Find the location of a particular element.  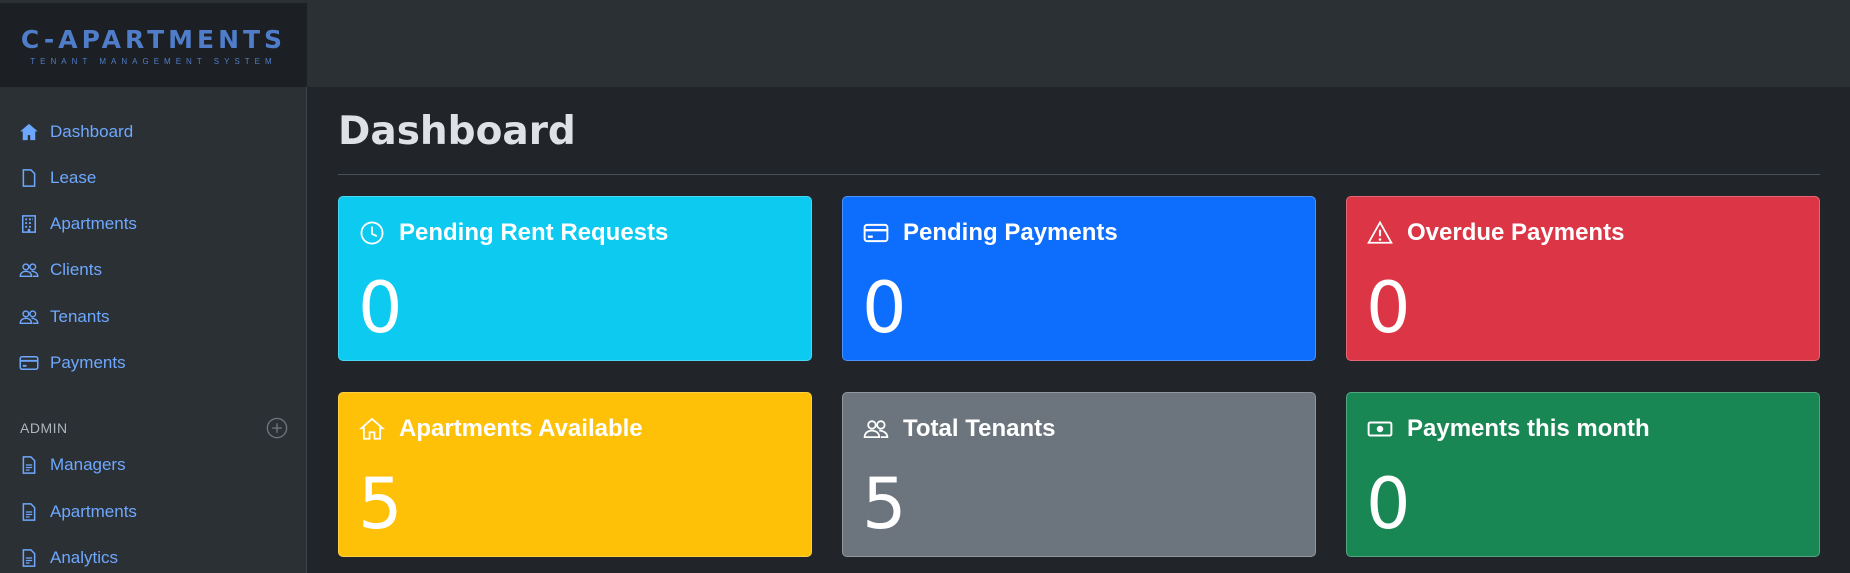

card-label: Apartments Available is located at coordinates (521, 428).